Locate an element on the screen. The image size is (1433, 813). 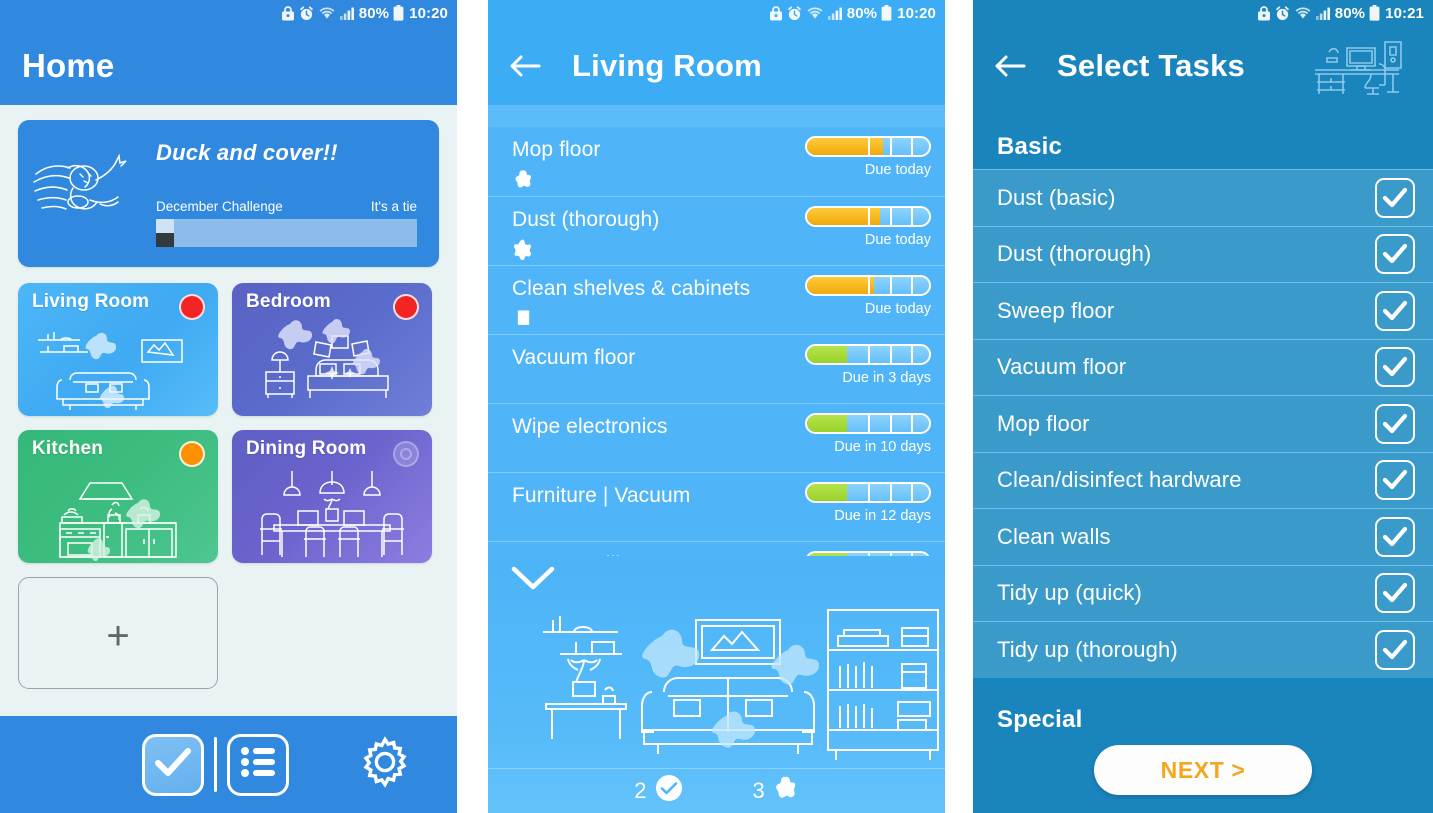
room-status-dot is located at coordinates (406, 307).